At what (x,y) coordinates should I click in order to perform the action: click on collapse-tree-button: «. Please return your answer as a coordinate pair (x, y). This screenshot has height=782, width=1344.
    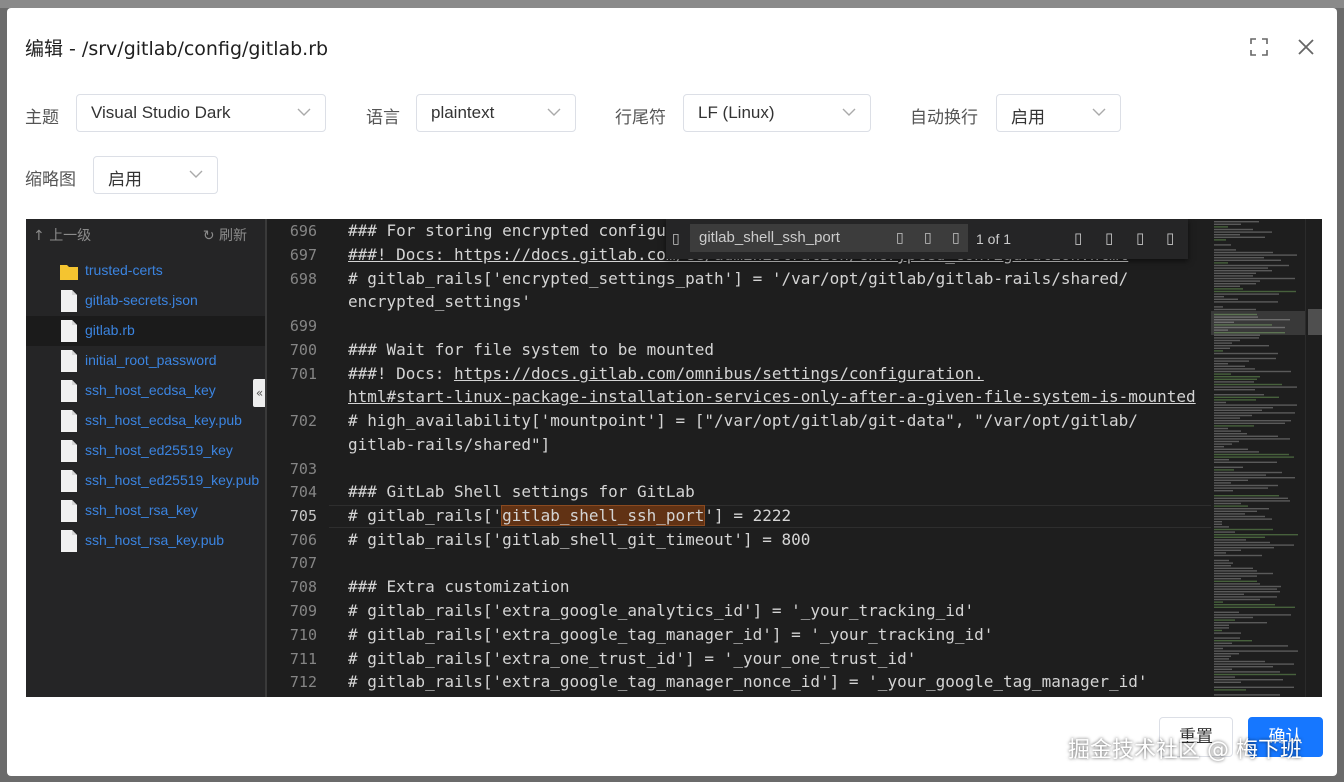
    Looking at the image, I should click on (259, 393).